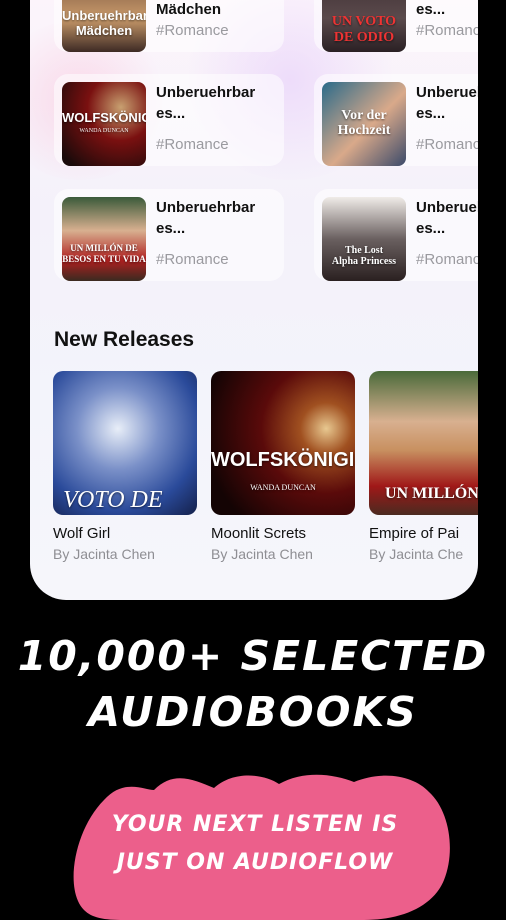 The image size is (506, 920). I want to click on book-cover: UN MILLÓN DE BESOS EN TU VIDA, so click(104, 239).